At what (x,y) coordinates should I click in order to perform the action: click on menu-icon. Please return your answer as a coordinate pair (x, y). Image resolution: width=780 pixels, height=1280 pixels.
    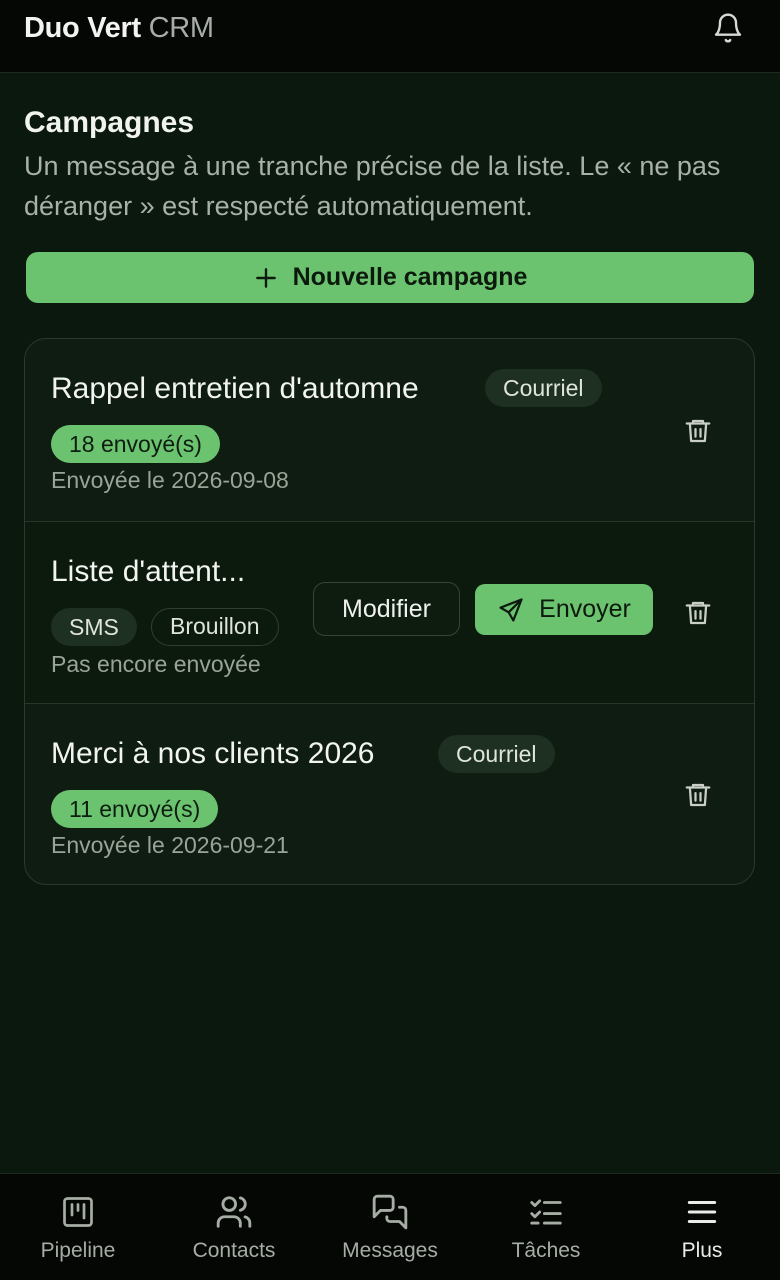
    Looking at the image, I should click on (702, 1212).